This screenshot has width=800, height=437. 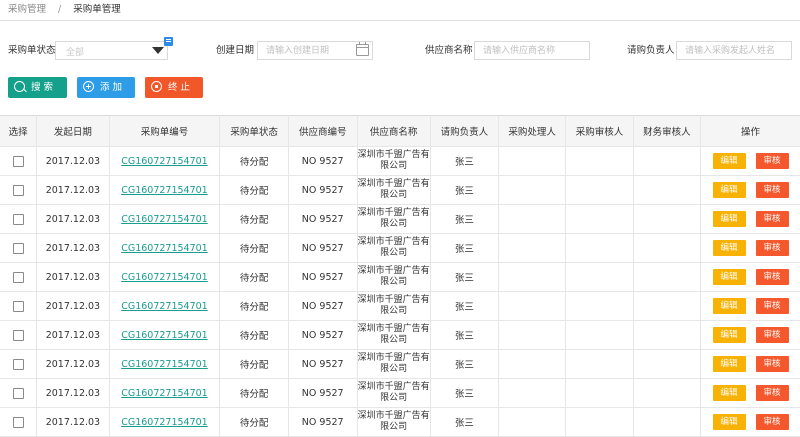 I want to click on search-icon, so click(x=19, y=86).